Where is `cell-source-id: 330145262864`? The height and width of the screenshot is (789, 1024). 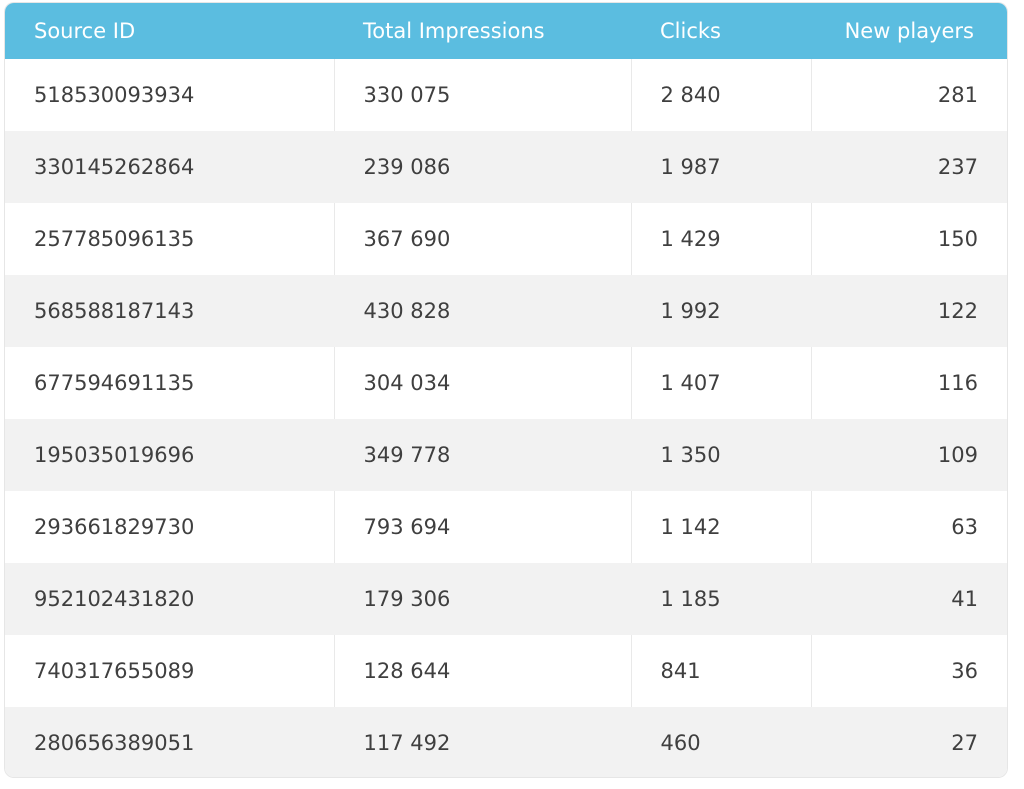 cell-source-id: 330145262864 is located at coordinates (170, 167).